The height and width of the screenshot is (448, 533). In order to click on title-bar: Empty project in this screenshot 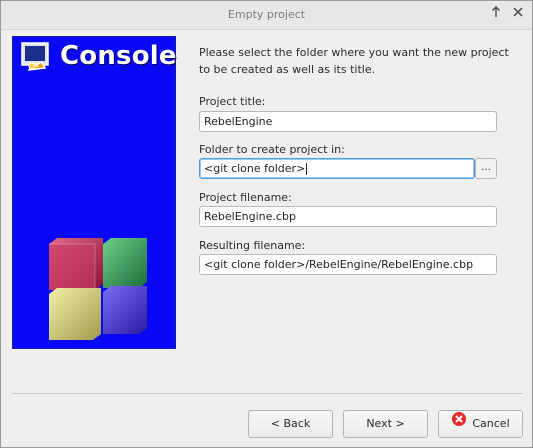, I will do `click(266, 15)`.